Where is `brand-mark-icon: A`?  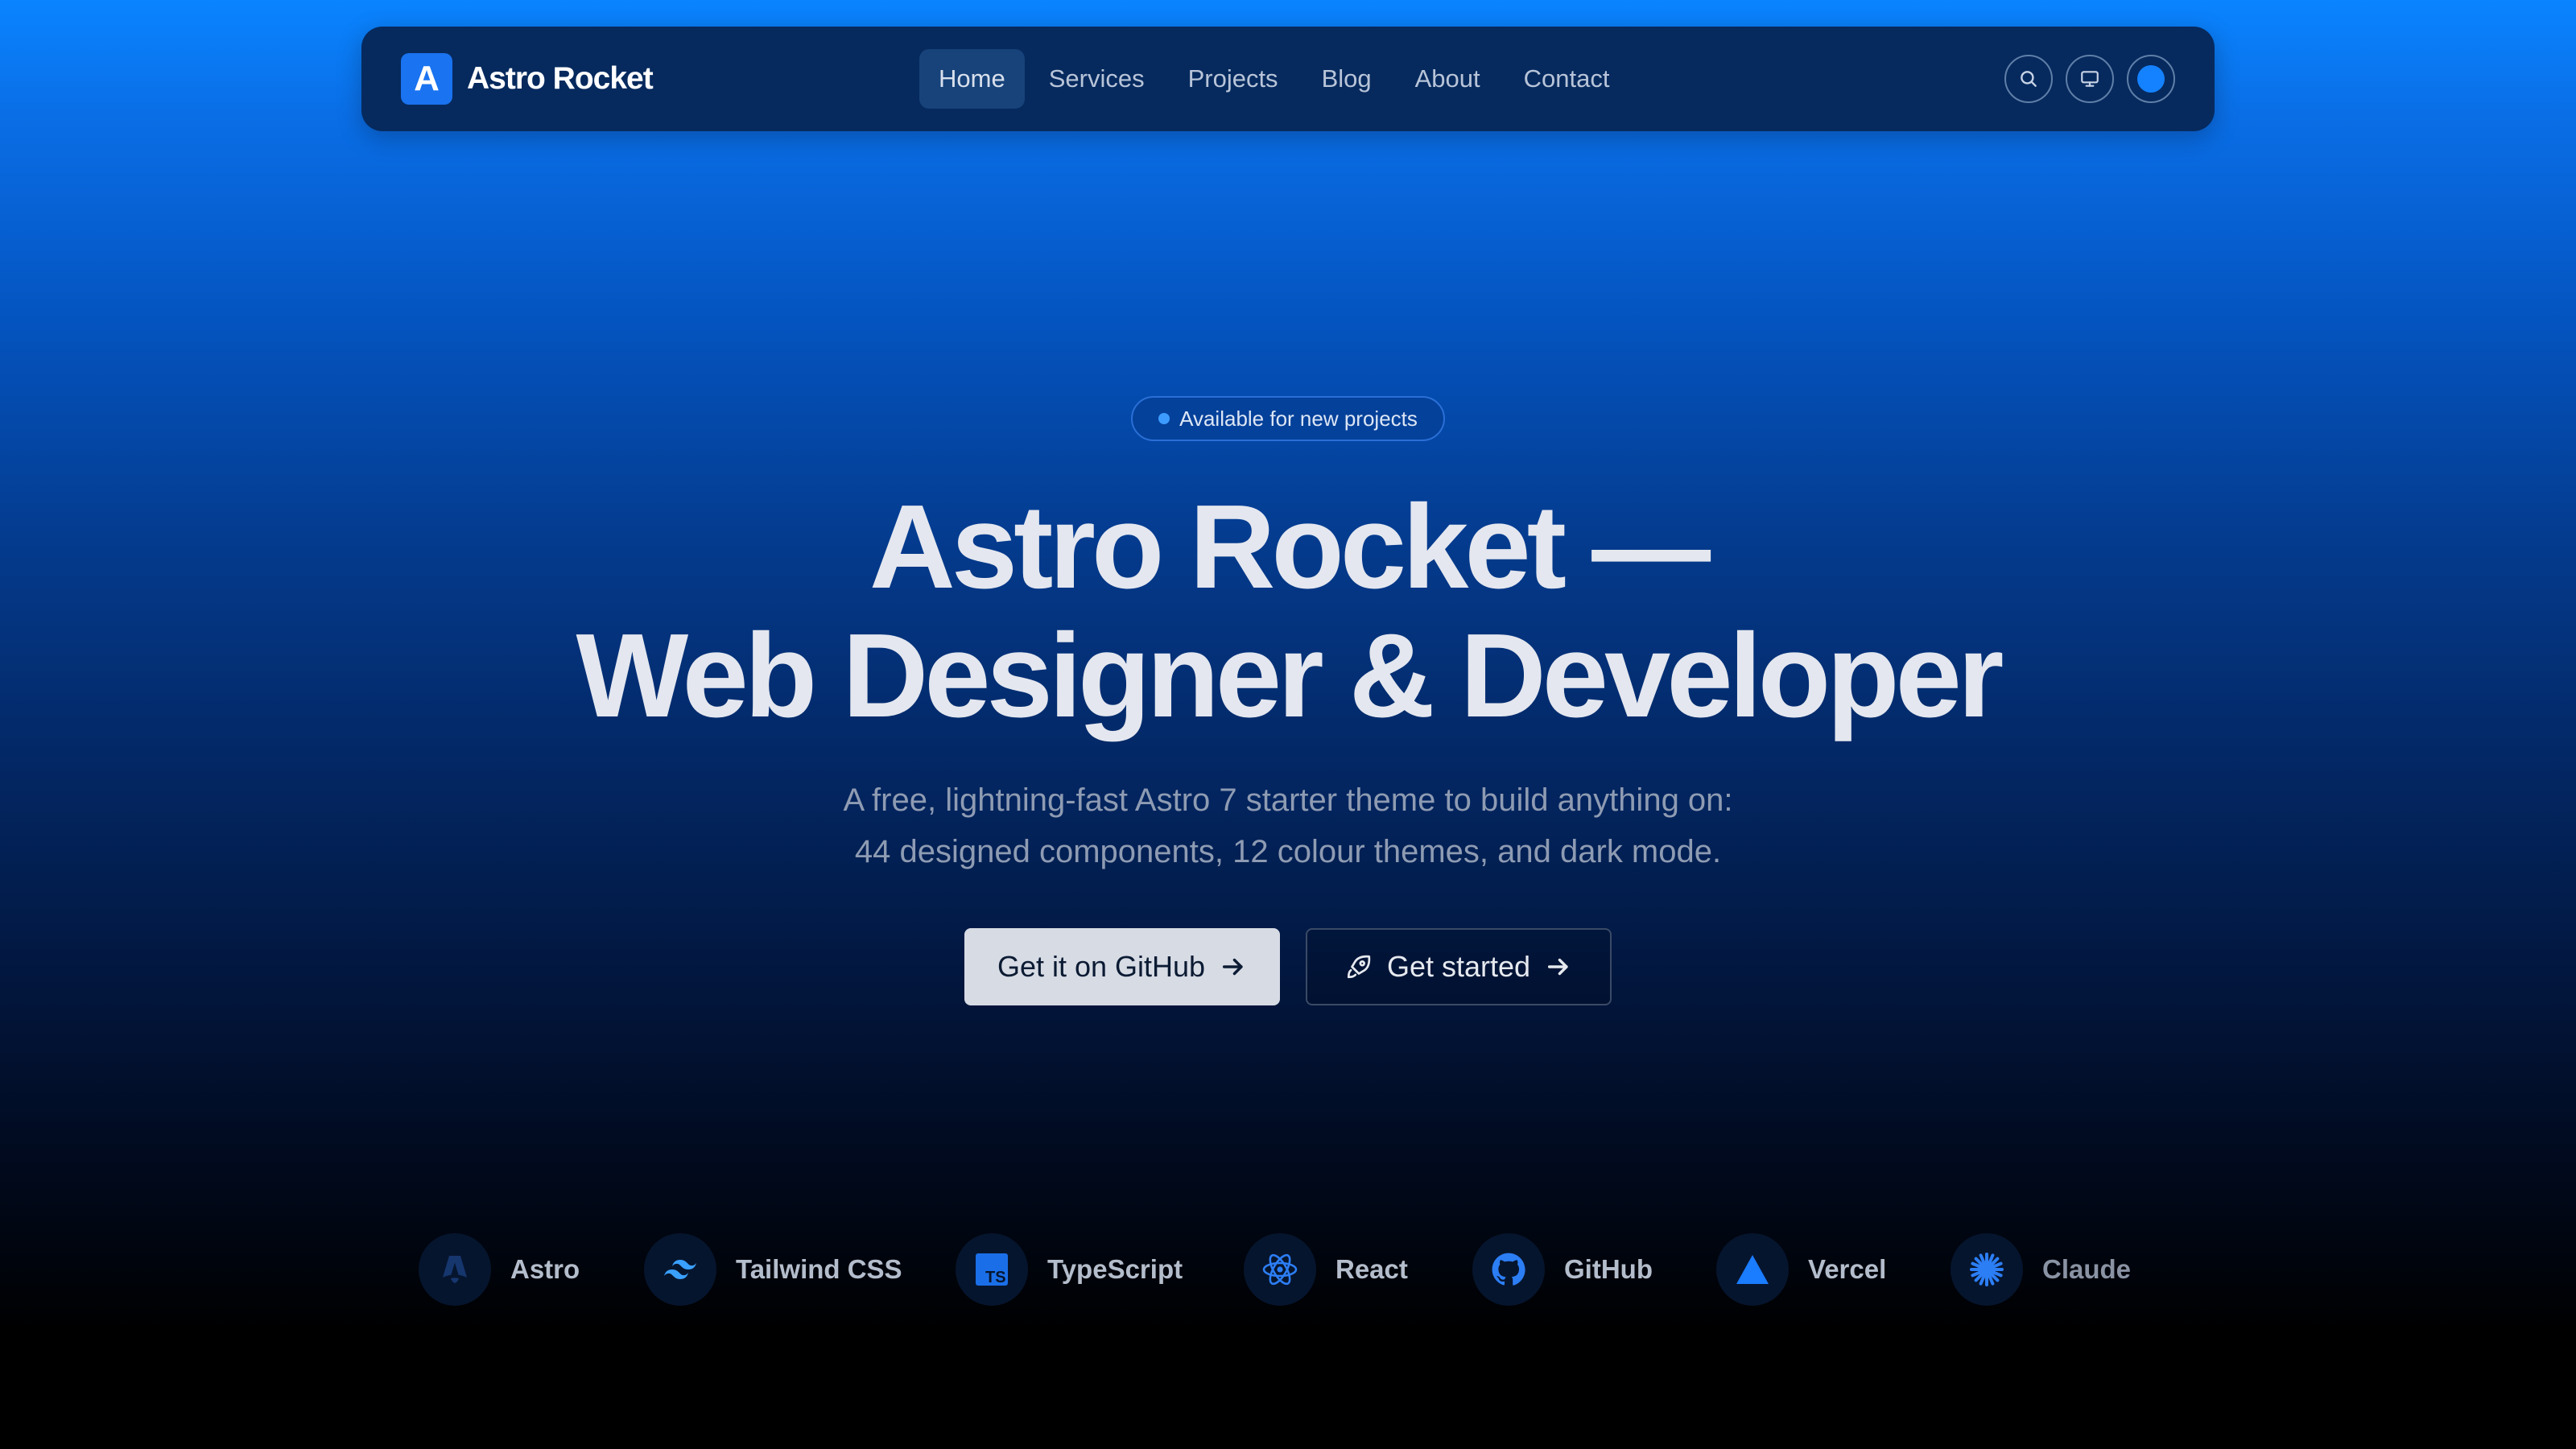
brand-mark-icon: A is located at coordinates (426, 79).